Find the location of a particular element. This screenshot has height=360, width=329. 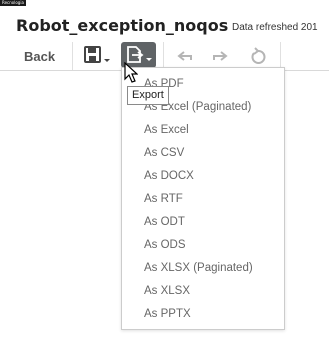

menu-item-odt: As ODT is located at coordinates (164, 222).